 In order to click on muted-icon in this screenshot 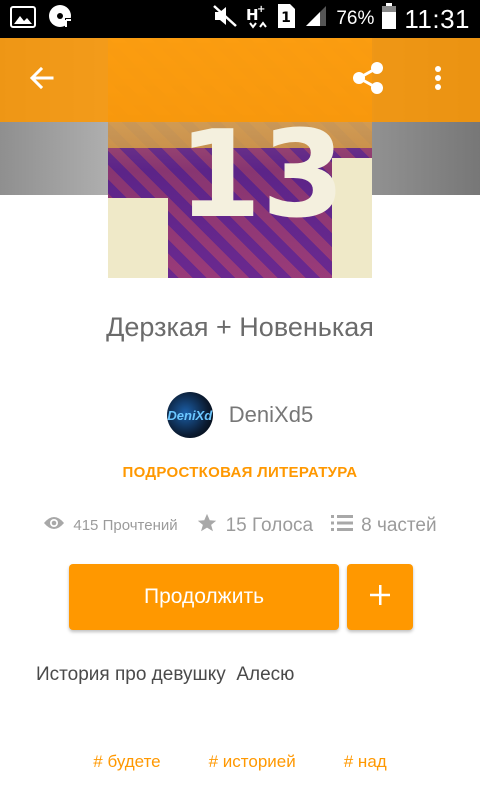, I will do `click(225, 19)`.